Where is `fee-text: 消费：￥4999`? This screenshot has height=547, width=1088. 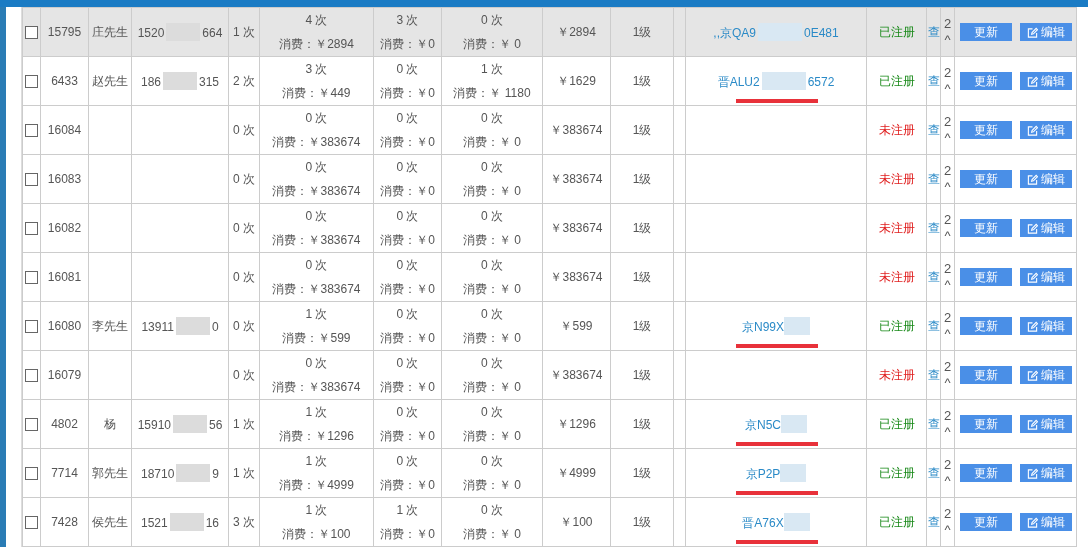 fee-text: 消费：￥4999 is located at coordinates (316, 485).